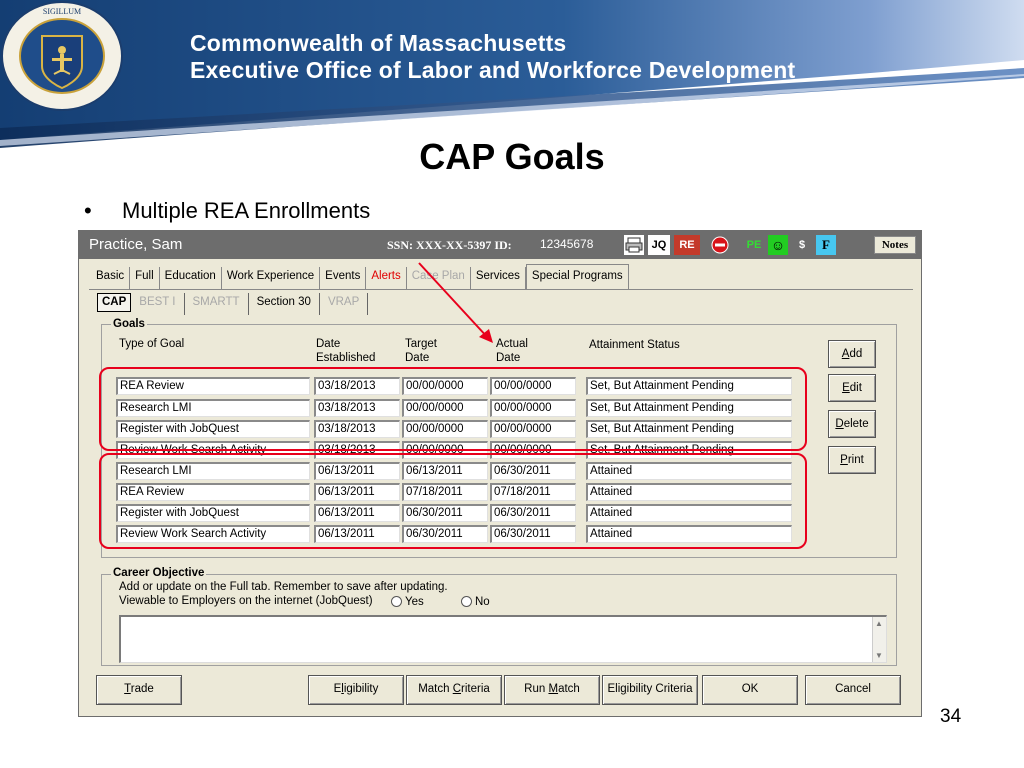 The image size is (1024, 768). I want to click on print-button: Print, so click(852, 460).